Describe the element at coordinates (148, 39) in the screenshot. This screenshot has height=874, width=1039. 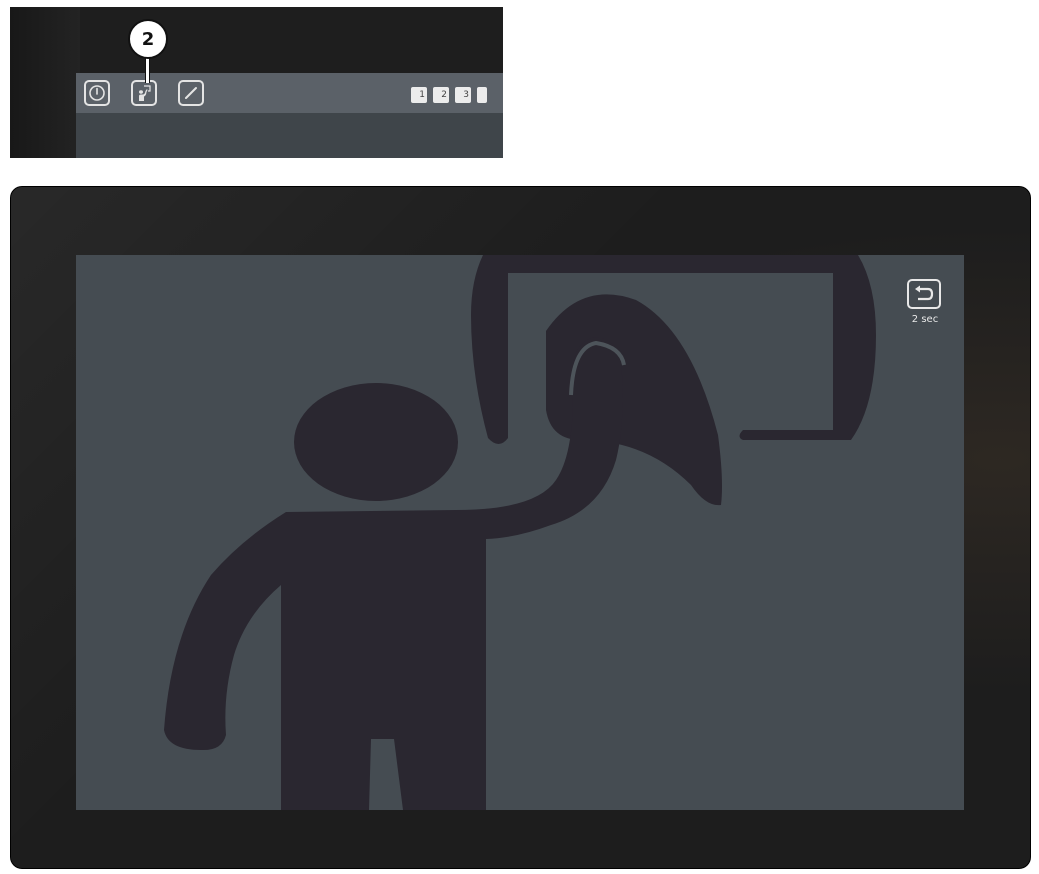
I see `callout-marker: 2` at that location.